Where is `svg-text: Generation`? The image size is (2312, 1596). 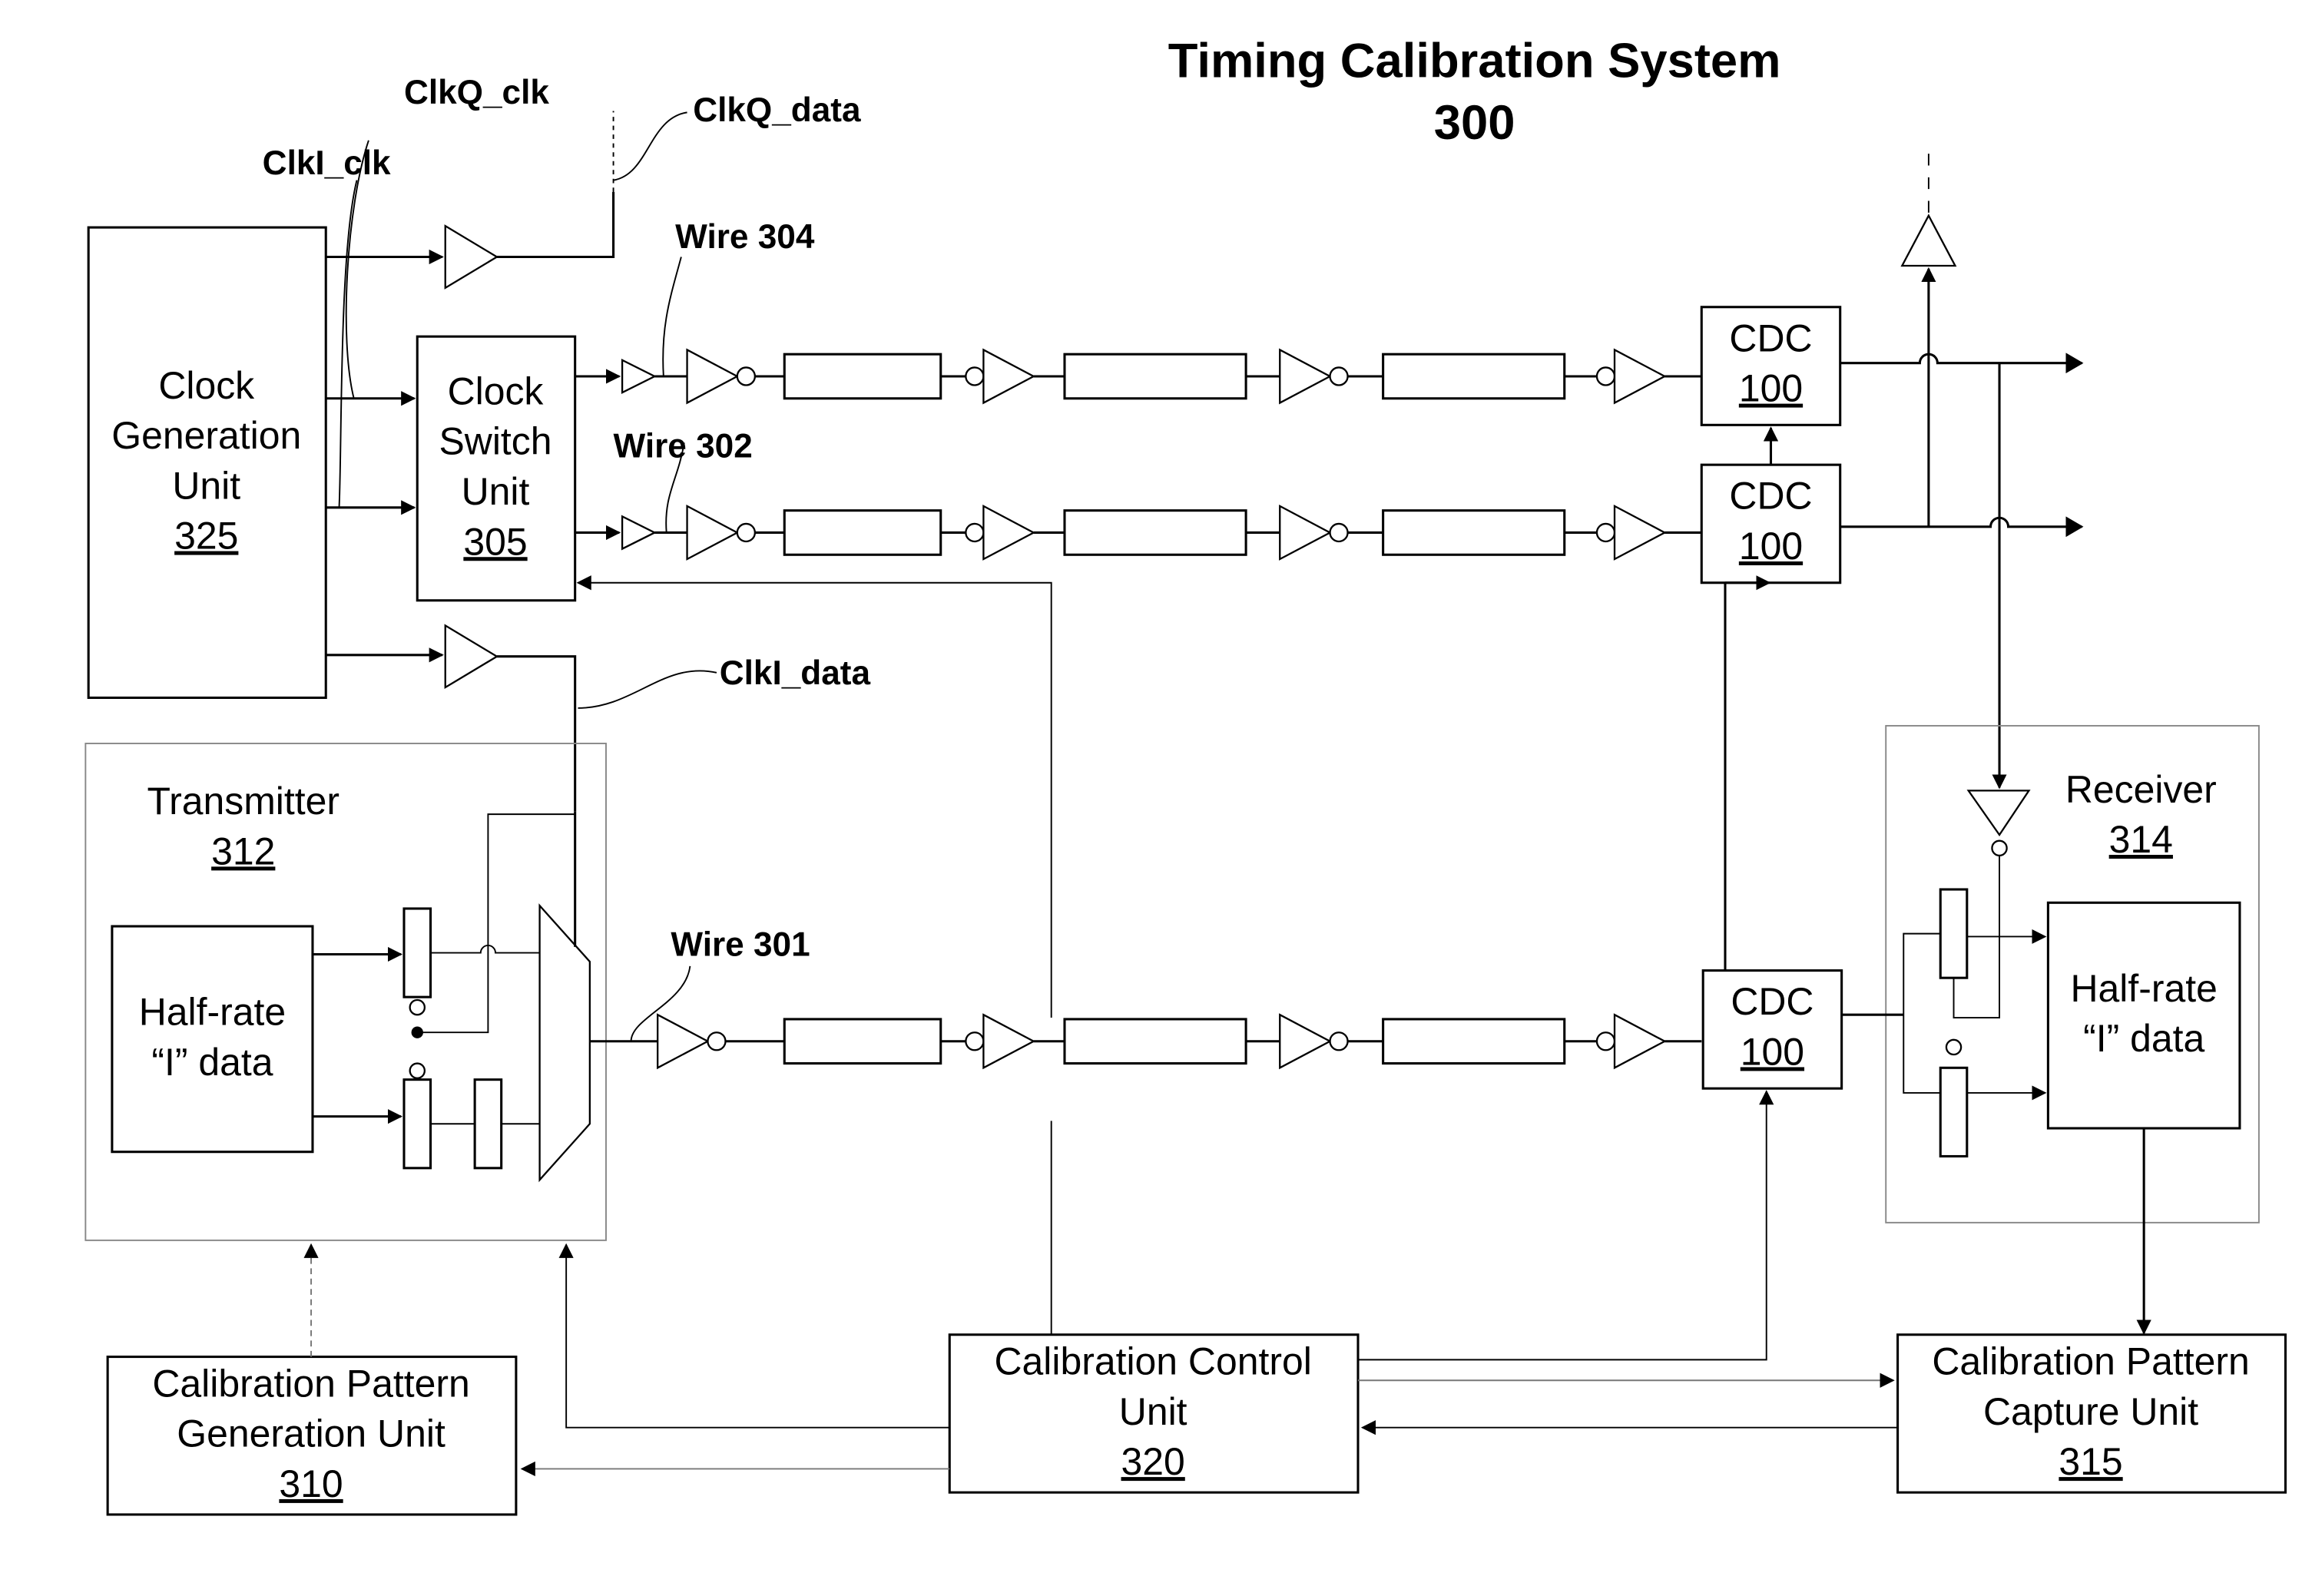 svg-text: Generation is located at coordinates (206, 435).